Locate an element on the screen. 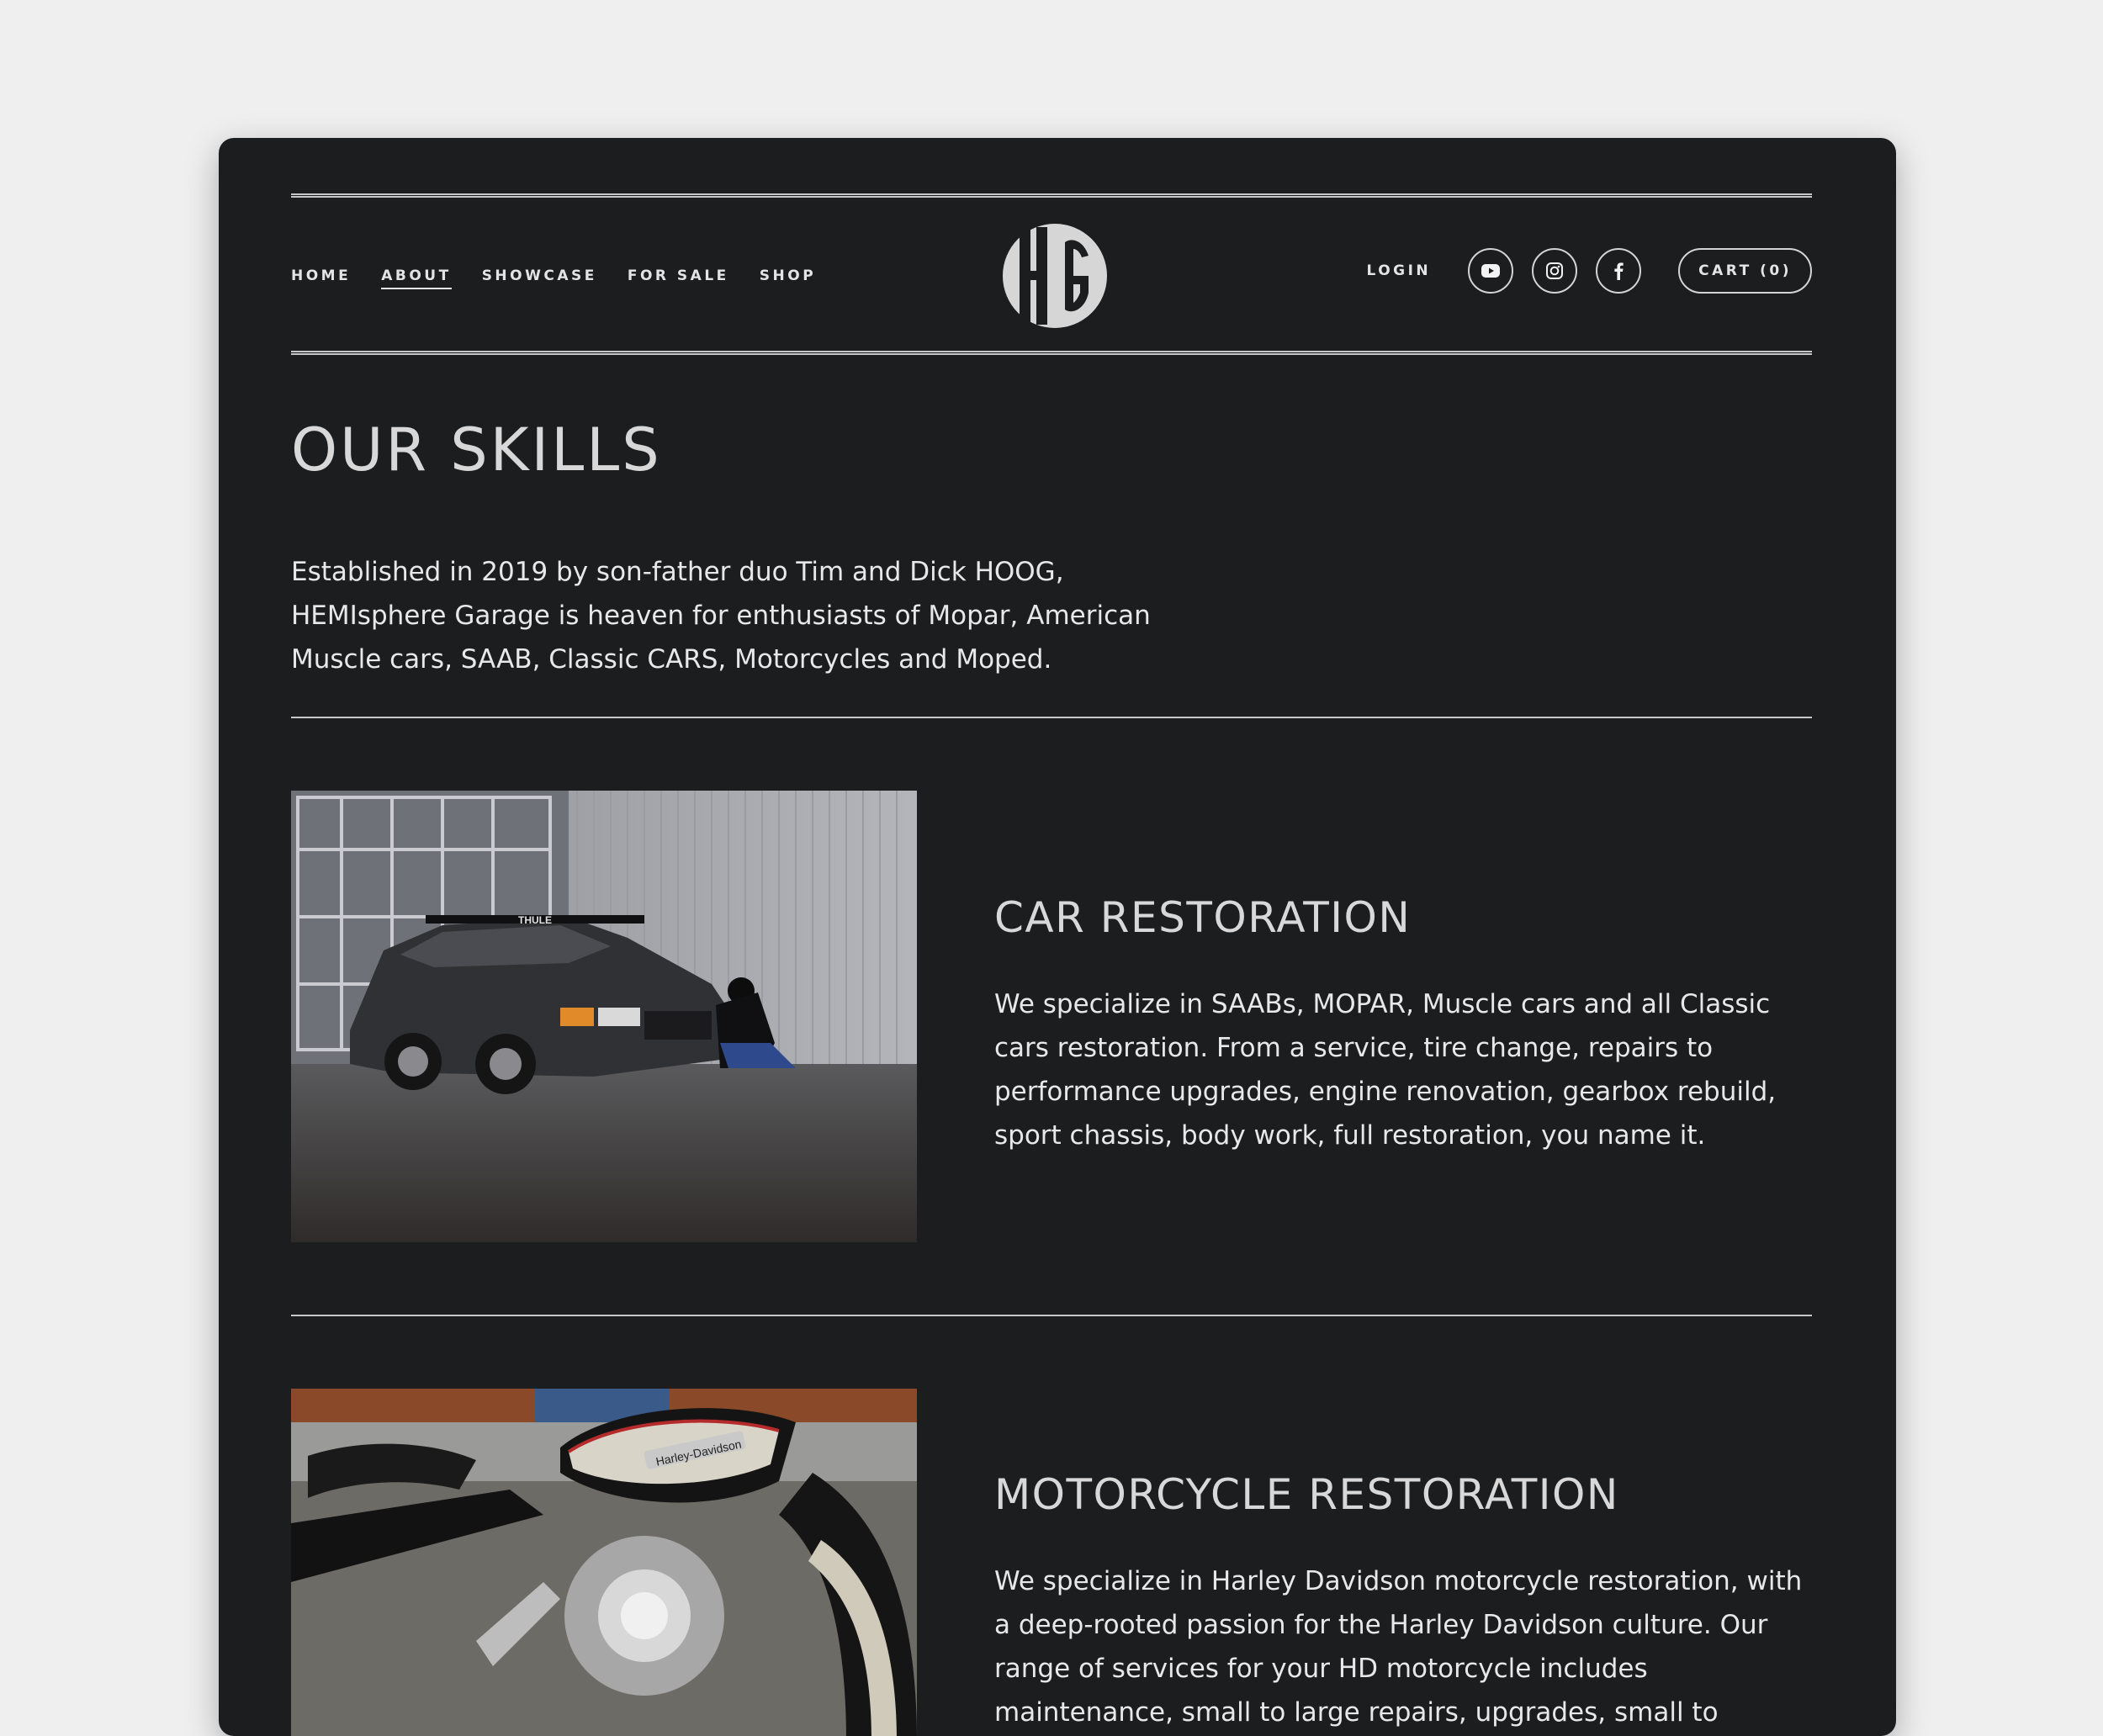 This screenshot has width=2103, height=1736. page-title: OUR SKILLS is located at coordinates (476, 450).